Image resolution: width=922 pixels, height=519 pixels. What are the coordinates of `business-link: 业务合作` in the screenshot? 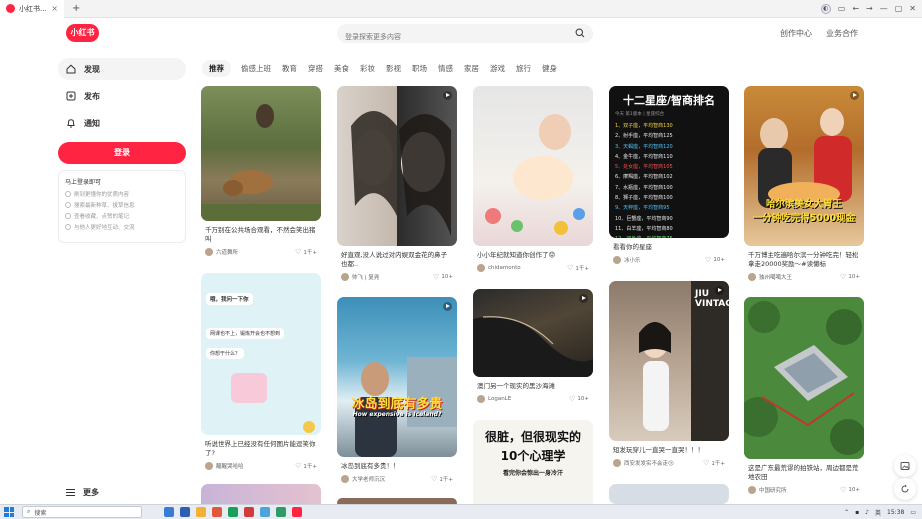 It's located at (842, 33).